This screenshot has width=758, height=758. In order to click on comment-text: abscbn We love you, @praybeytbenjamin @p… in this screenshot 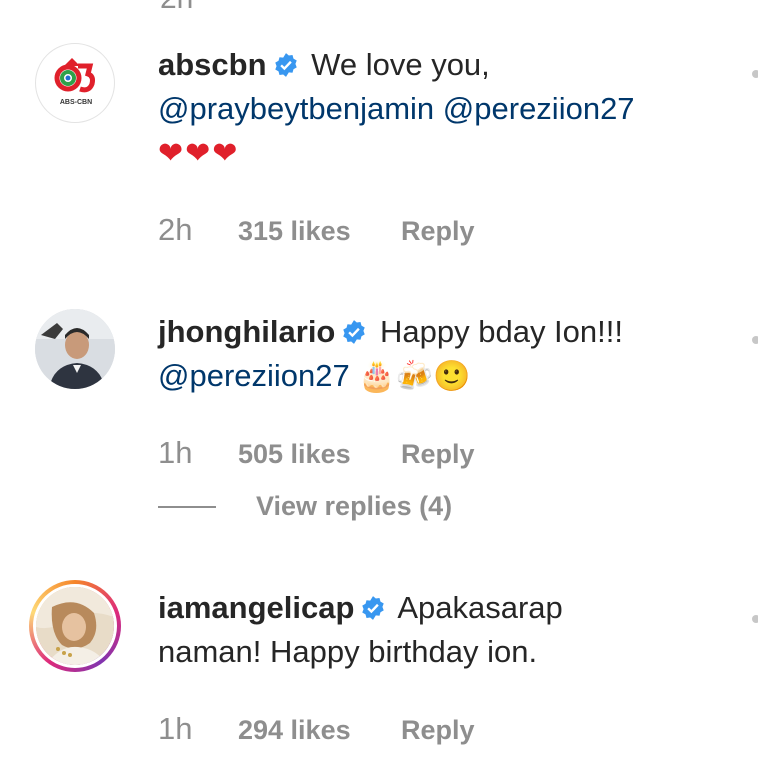, I will do `click(438, 109)`.